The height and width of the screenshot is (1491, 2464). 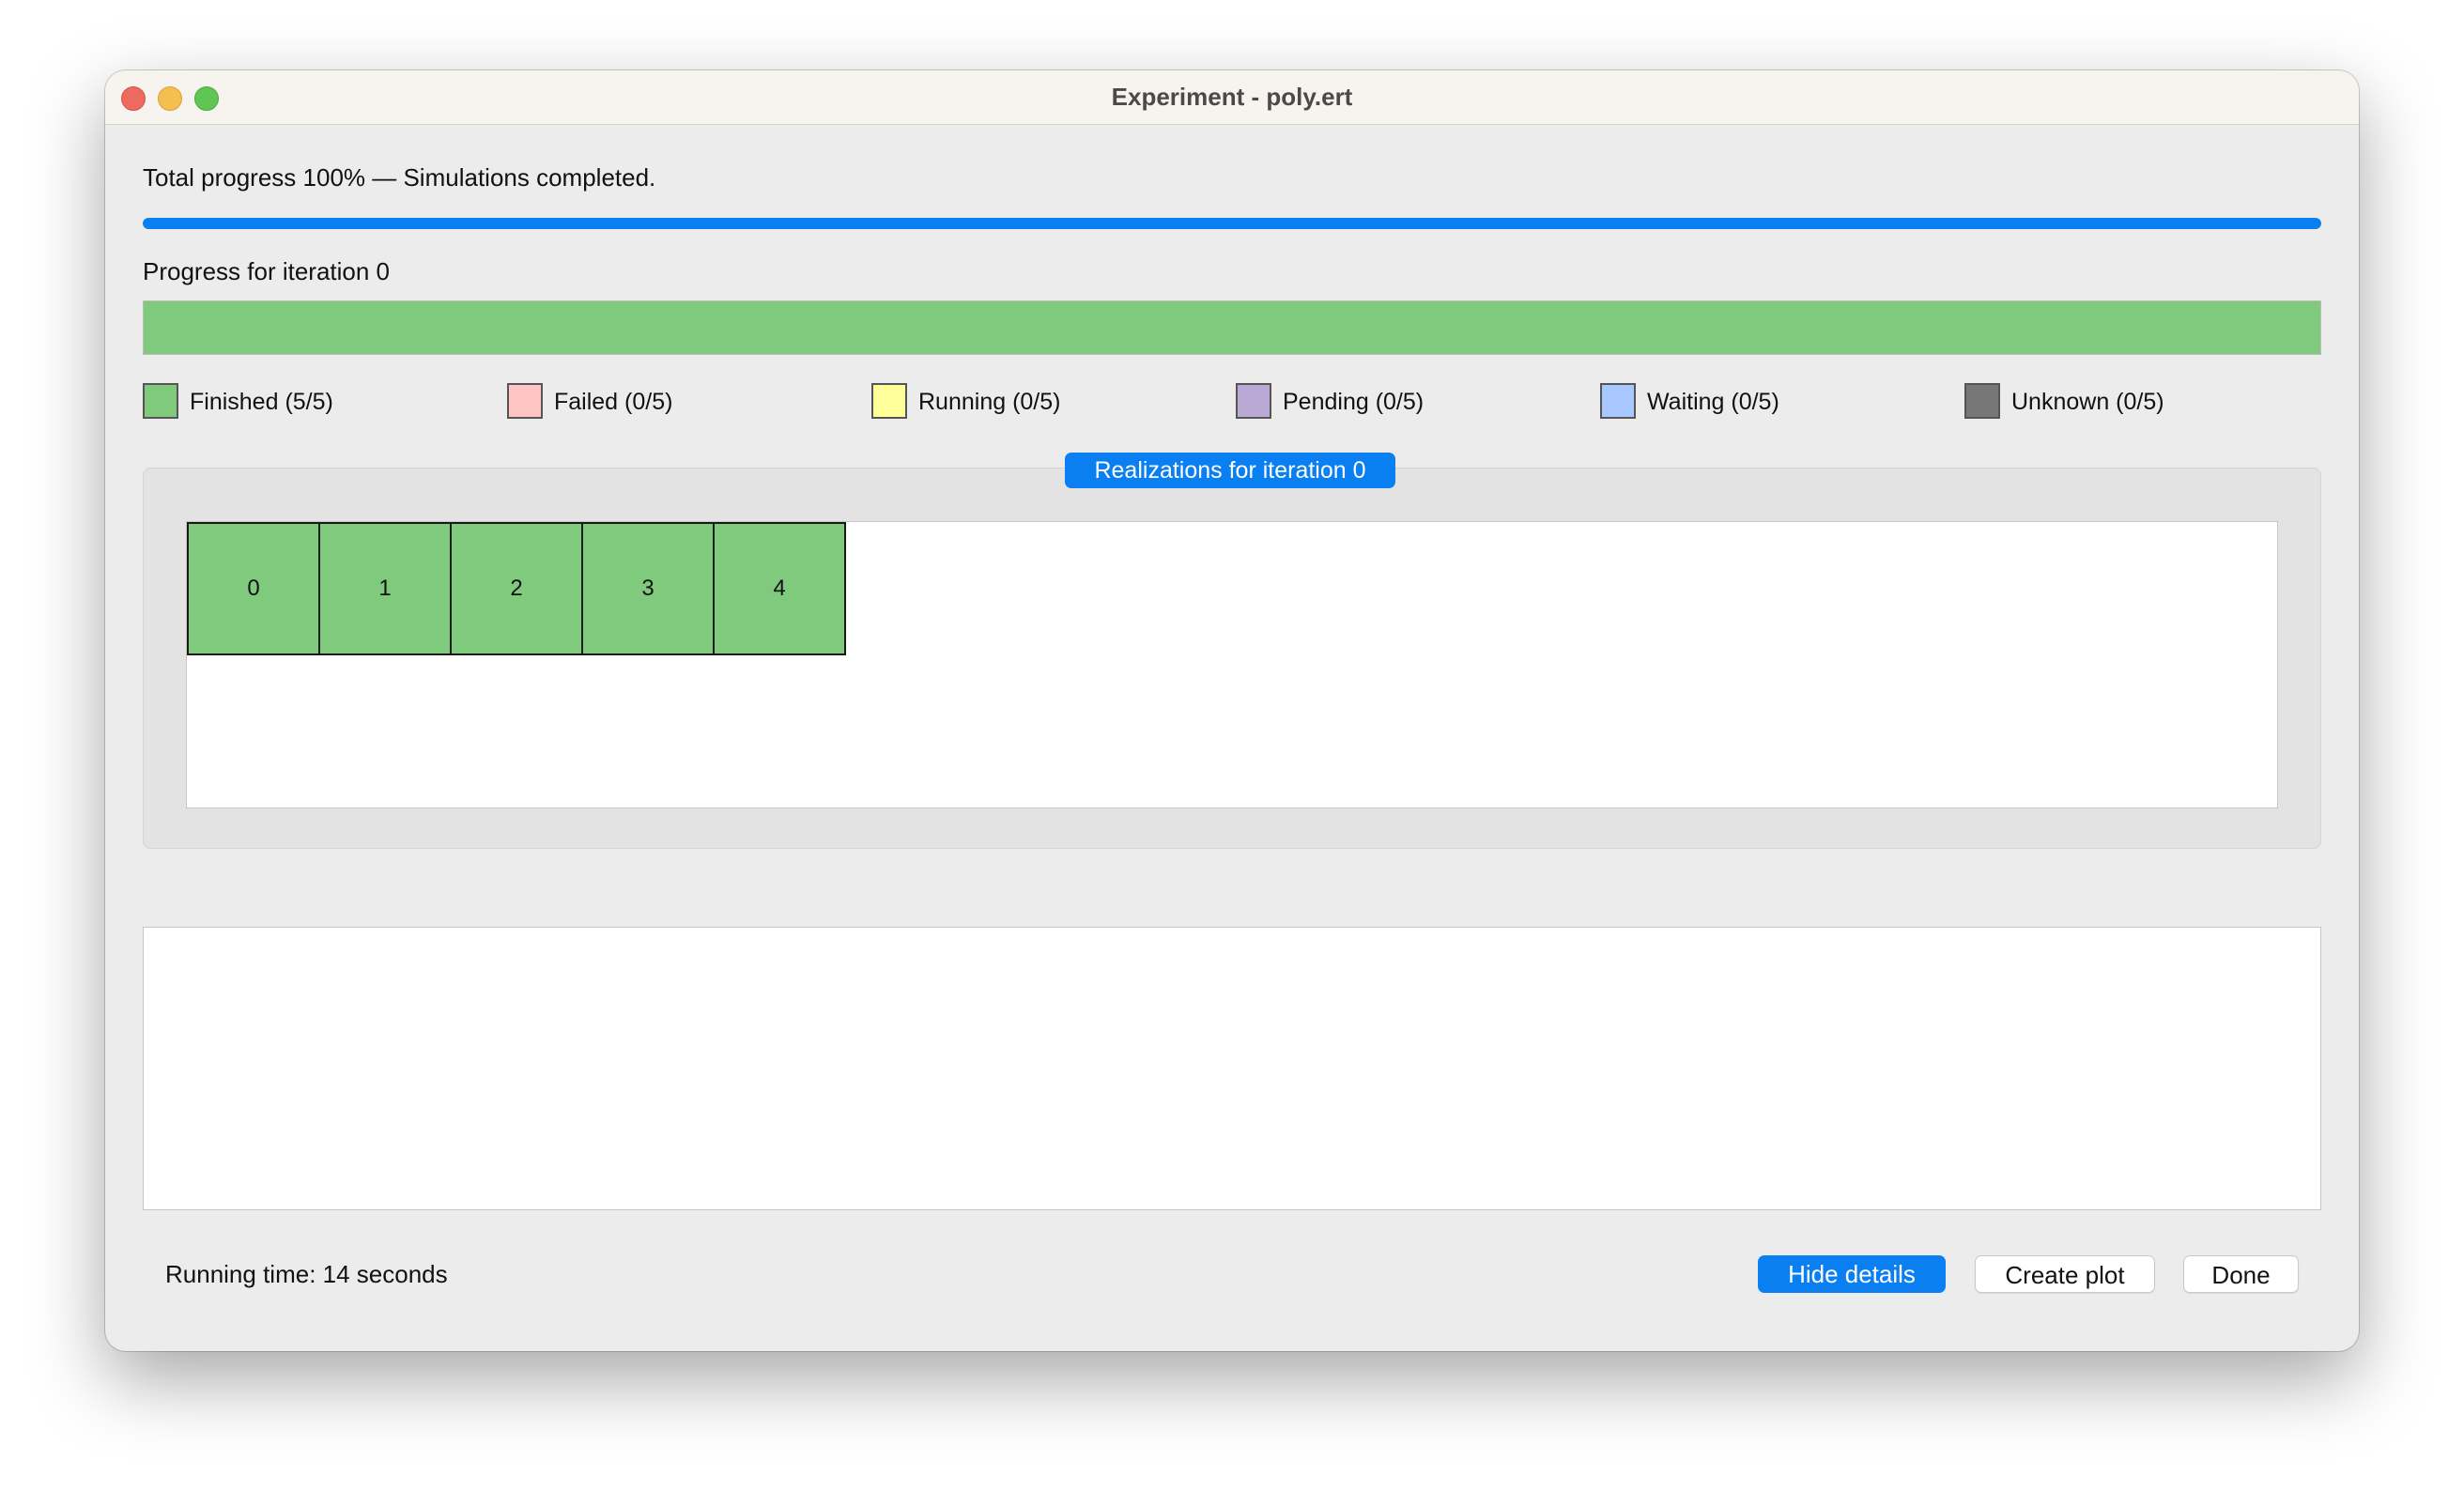 I want to click on realization-cell-3: 3, so click(x=648, y=588).